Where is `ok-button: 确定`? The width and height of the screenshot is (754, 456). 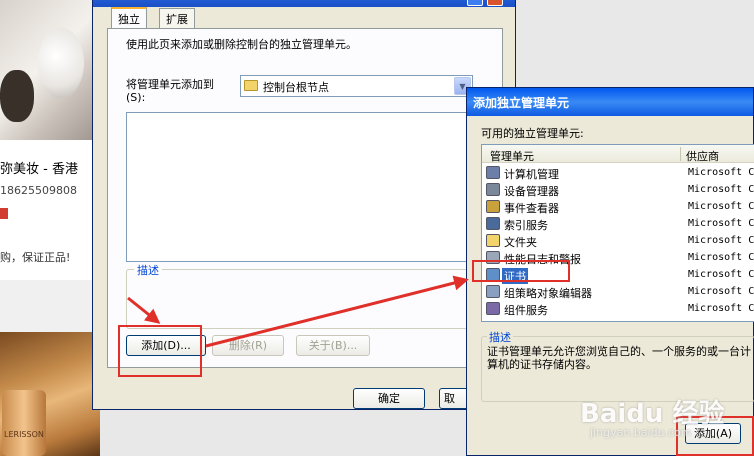 ok-button: 确定 is located at coordinates (389, 398).